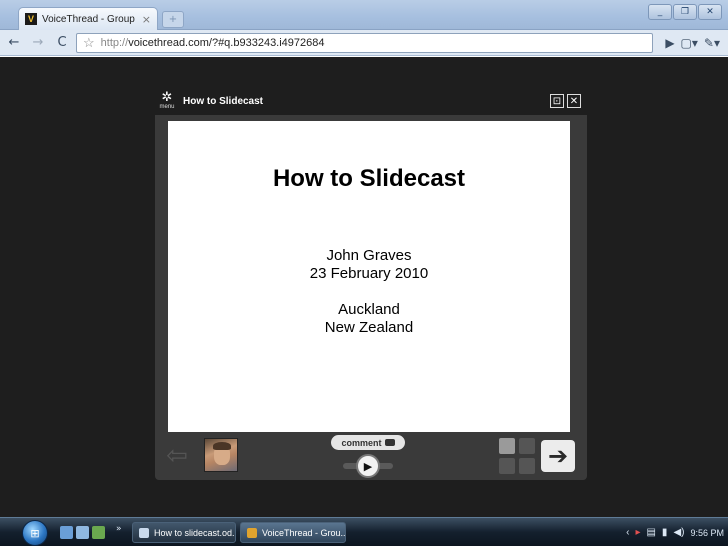  I want to click on wrench-menu-icon: ✎▾, so click(712, 43).